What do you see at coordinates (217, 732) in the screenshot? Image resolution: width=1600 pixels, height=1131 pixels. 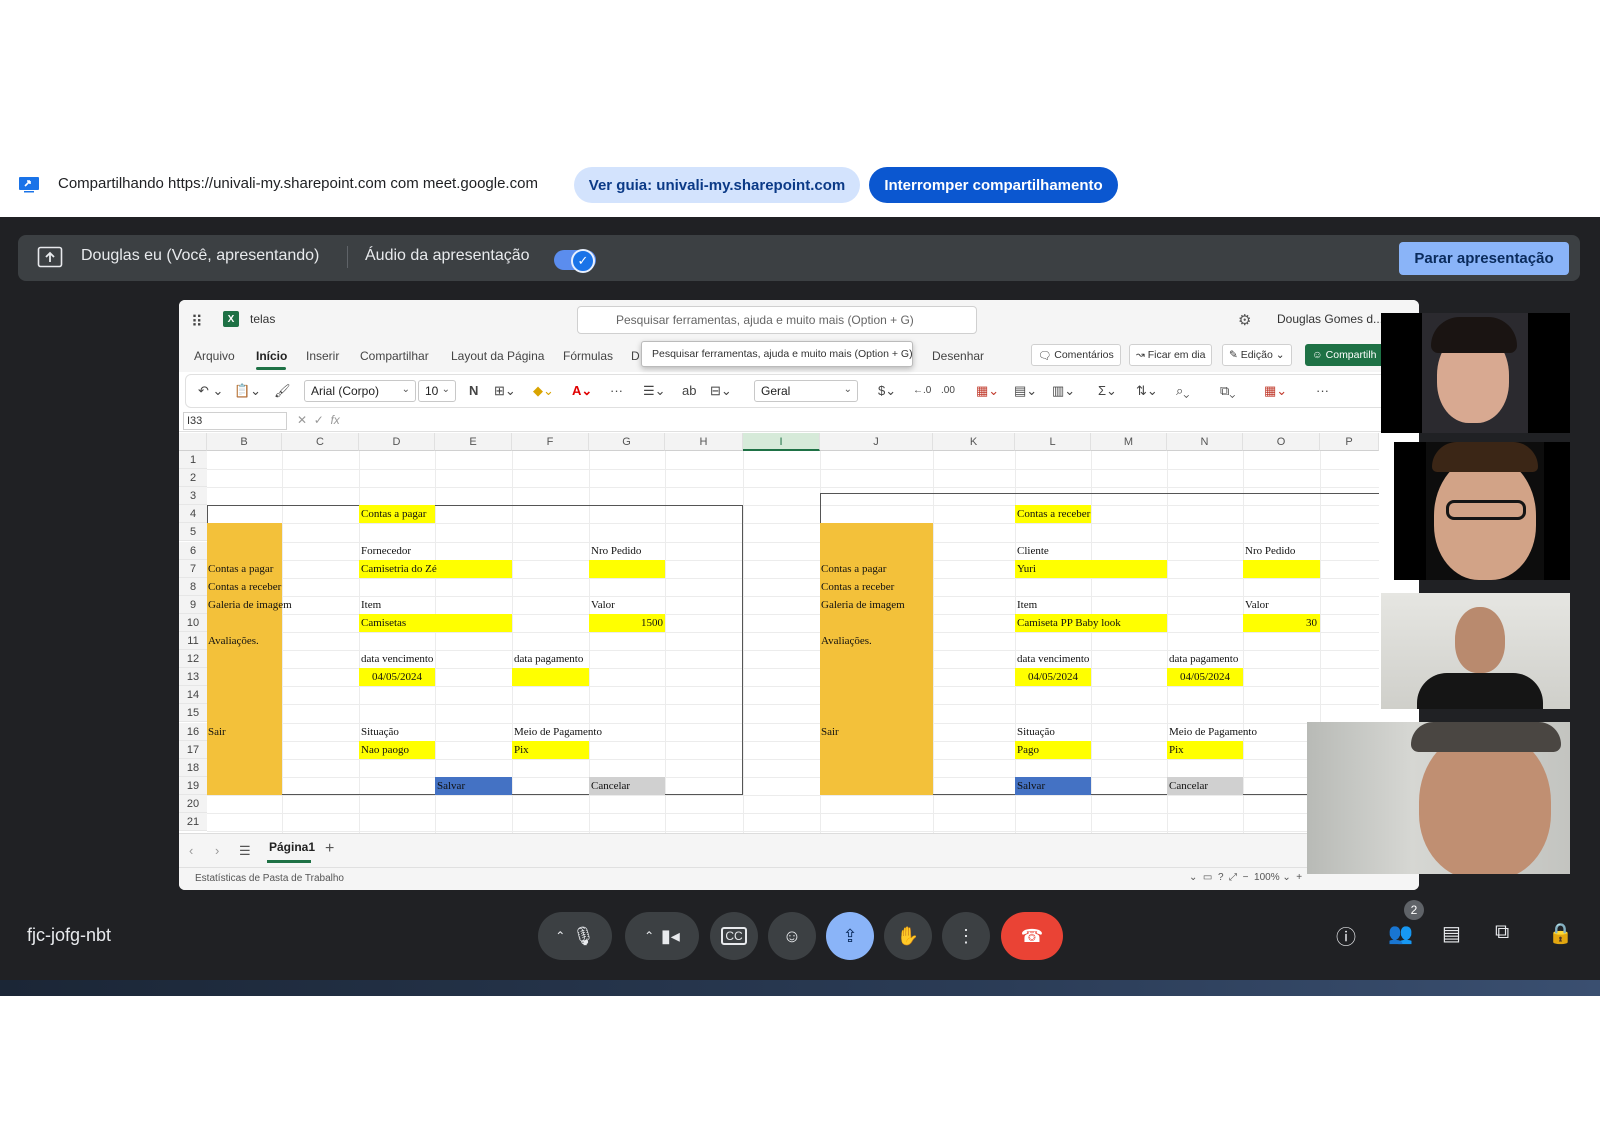 I see `left-menu-item: Sair` at bounding box center [217, 732].